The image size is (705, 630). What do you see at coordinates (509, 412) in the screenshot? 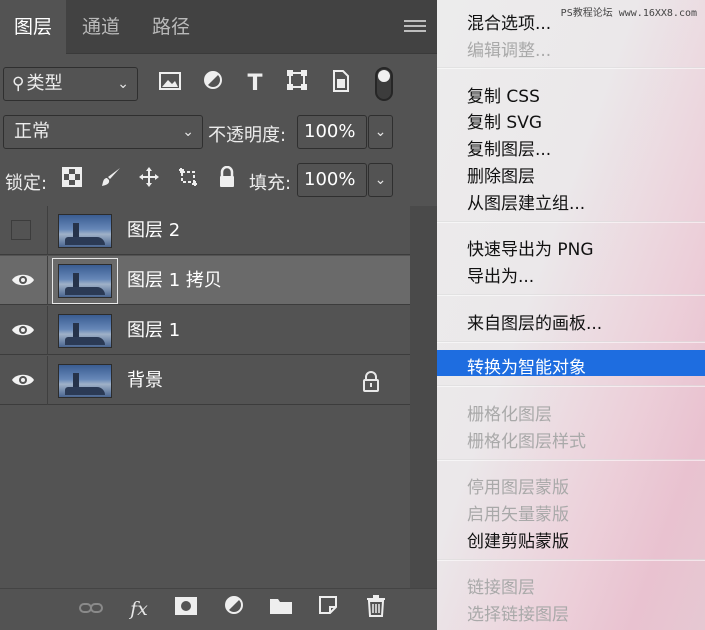
I see `menu-item-rasterize-layer: 栅格化图层` at bounding box center [509, 412].